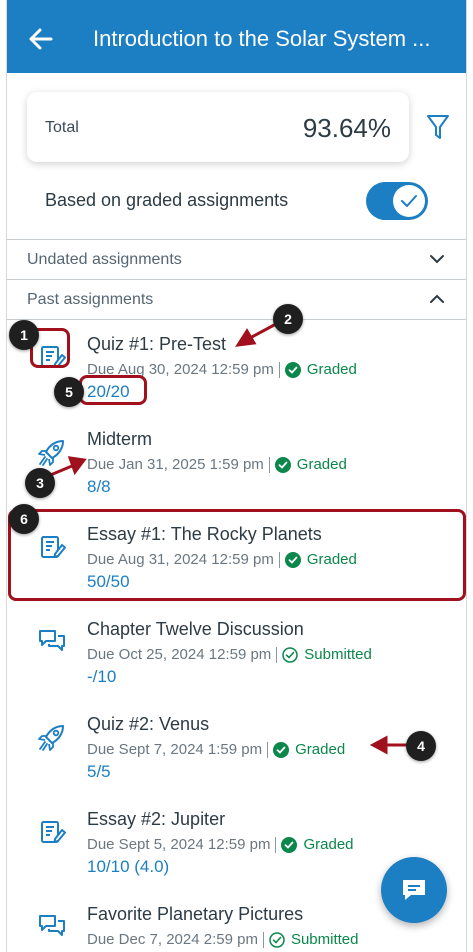 The height and width of the screenshot is (952, 473). Describe the element at coordinates (24, 519) in the screenshot. I see `callout-6: 6` at that location.